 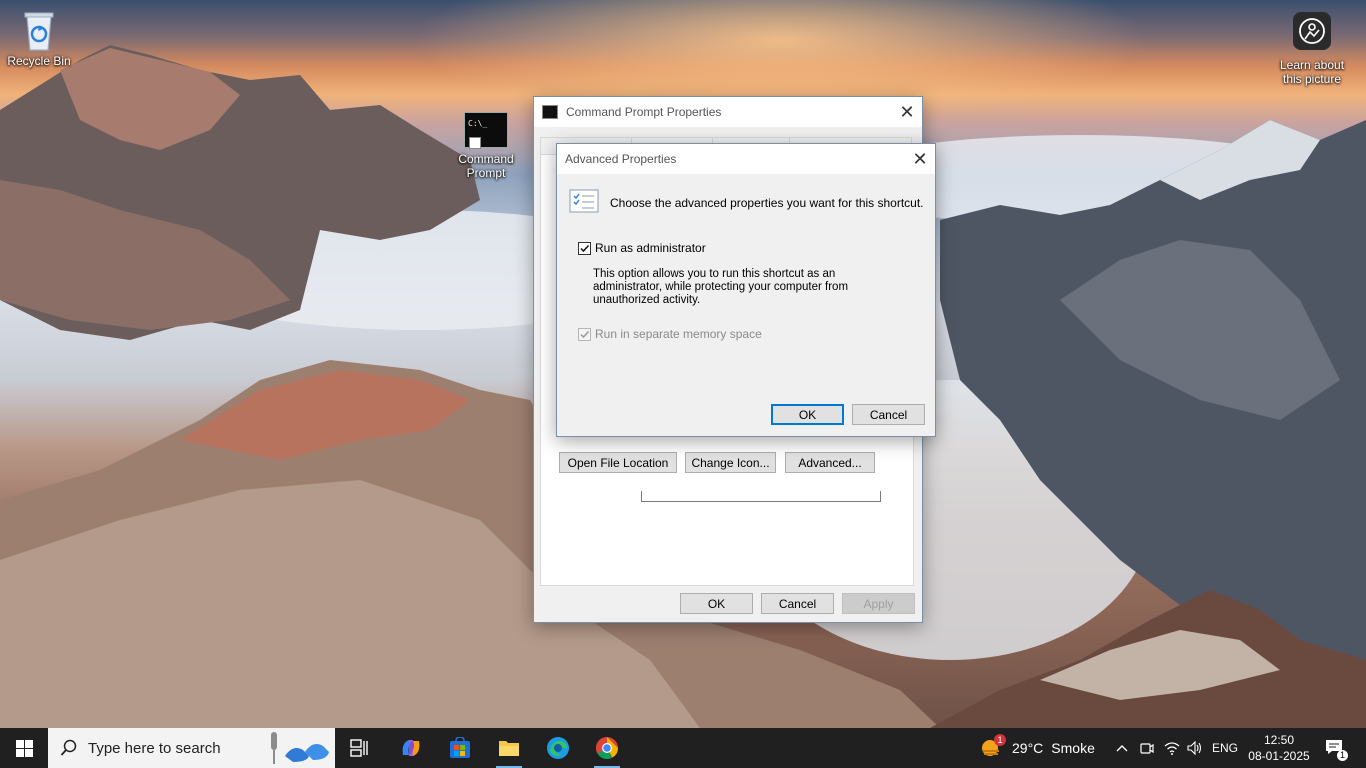 I want to click on separate-memory-checkbox: Run in separate memory space, so click(x=670, y=334).